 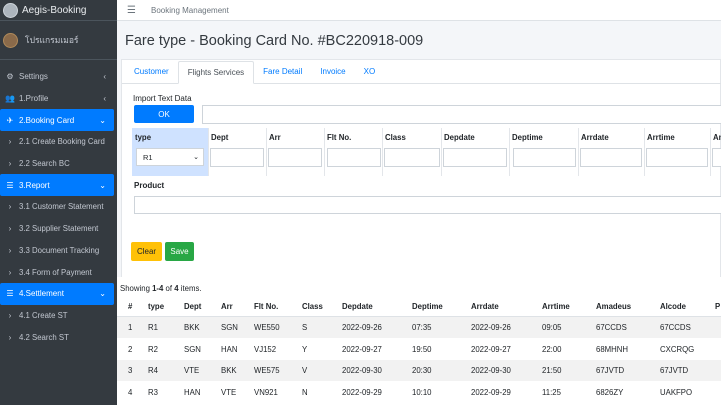 What do you see at coordinates (427, 205) in the screenshot?
I see `product-input` at bounding box center [427, 205].